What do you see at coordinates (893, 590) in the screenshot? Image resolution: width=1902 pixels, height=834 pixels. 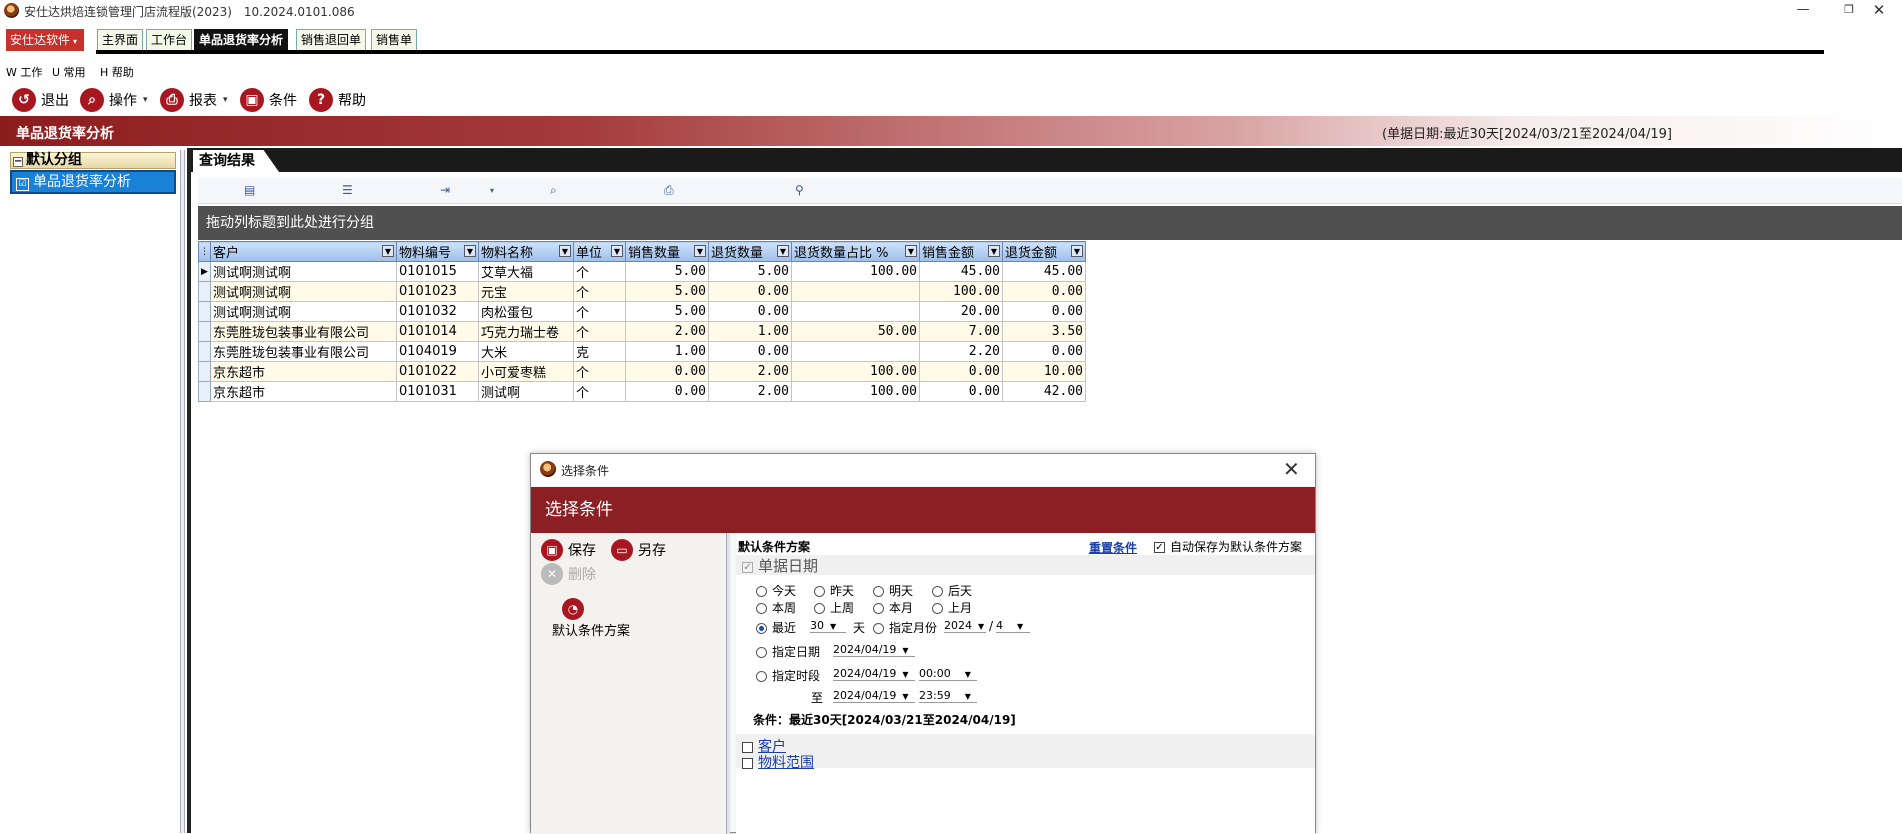 I see `radio-tomorrow: 明天` at bounding box center [893, 590].